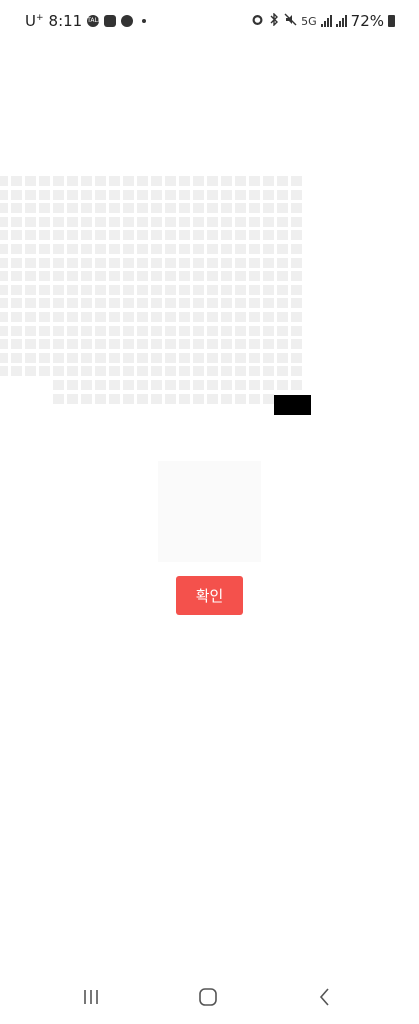 Image resolution: width=419 pixels, height=1024 pixels. Describe the element at coordinates (91, 997) in the screenshot. I see `recent-apps-icon` at that location.